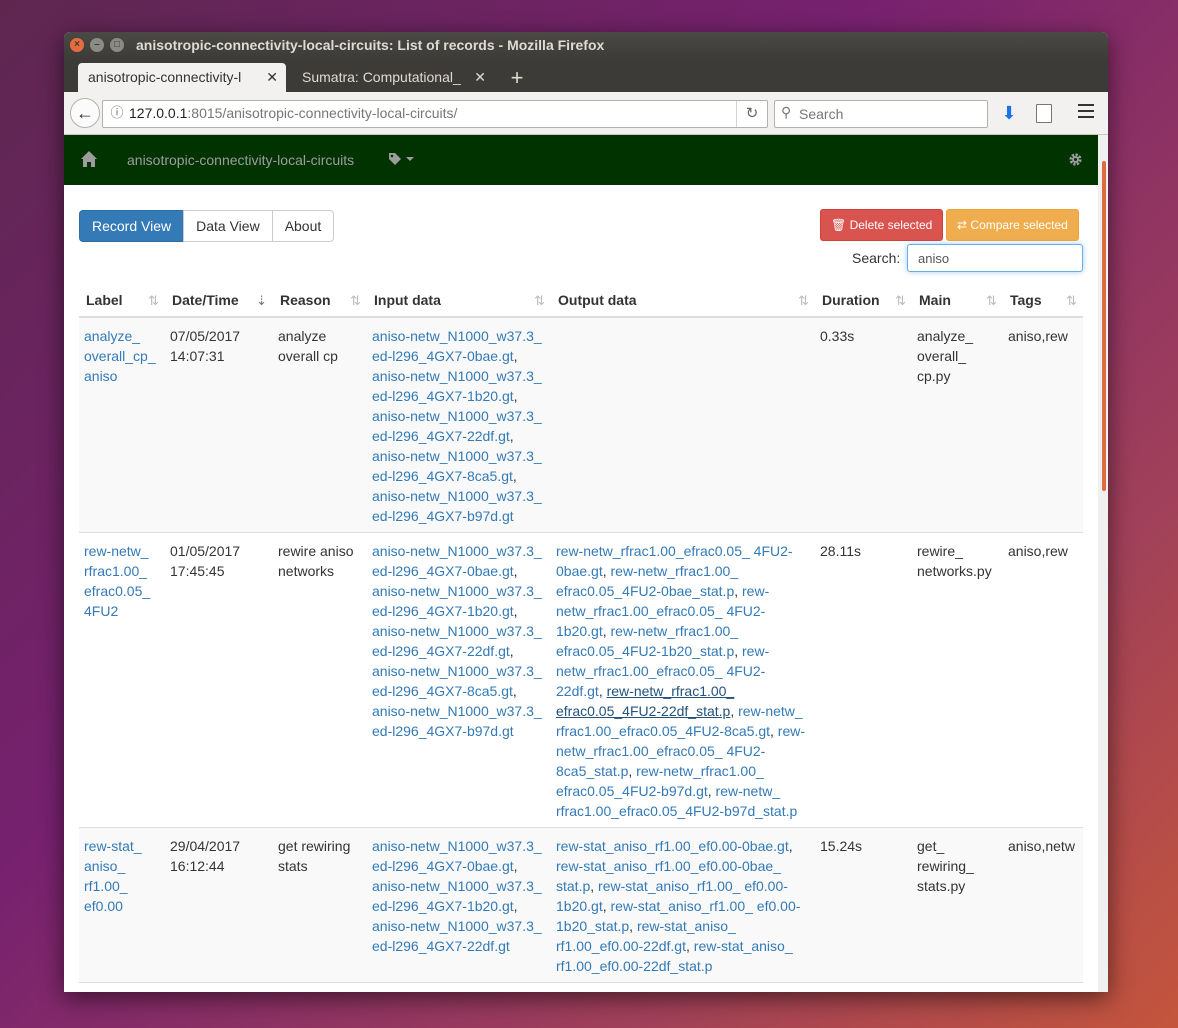 The width and height of the screenshot is (1178, 1028). What do you see at coordinates (205, 300) in the screenshot?
I see `column-header-label: Date/Time` at bounding box center [205, 300].